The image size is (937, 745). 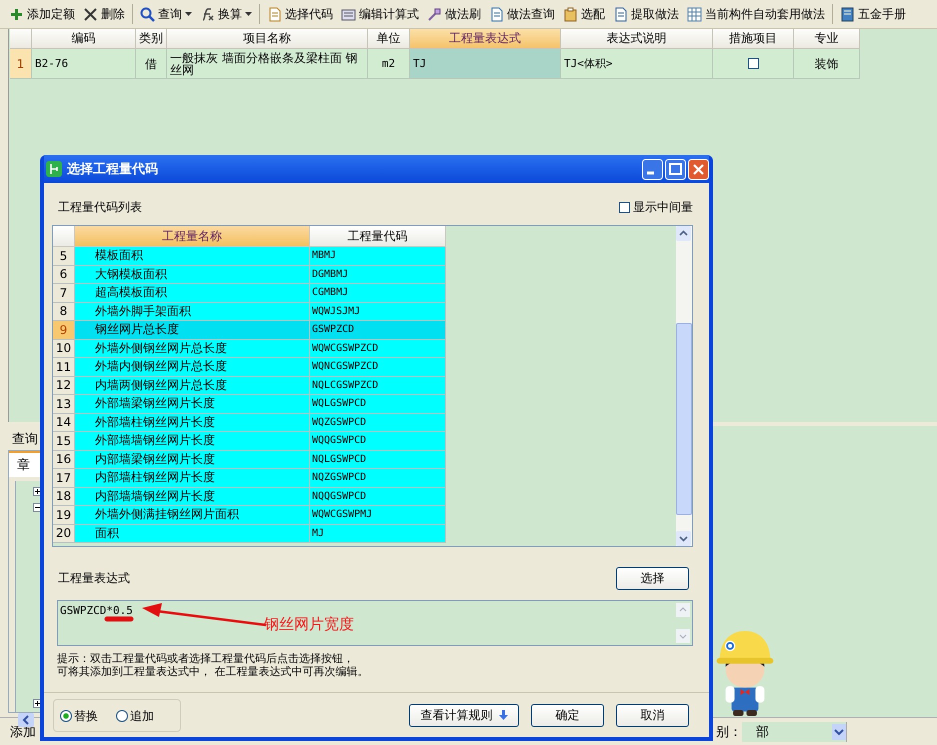 What do you see at coordinates (646, 14) in the screenshot?
I see `toolbar-button: 提取做法` at bounding box center [646, 14].